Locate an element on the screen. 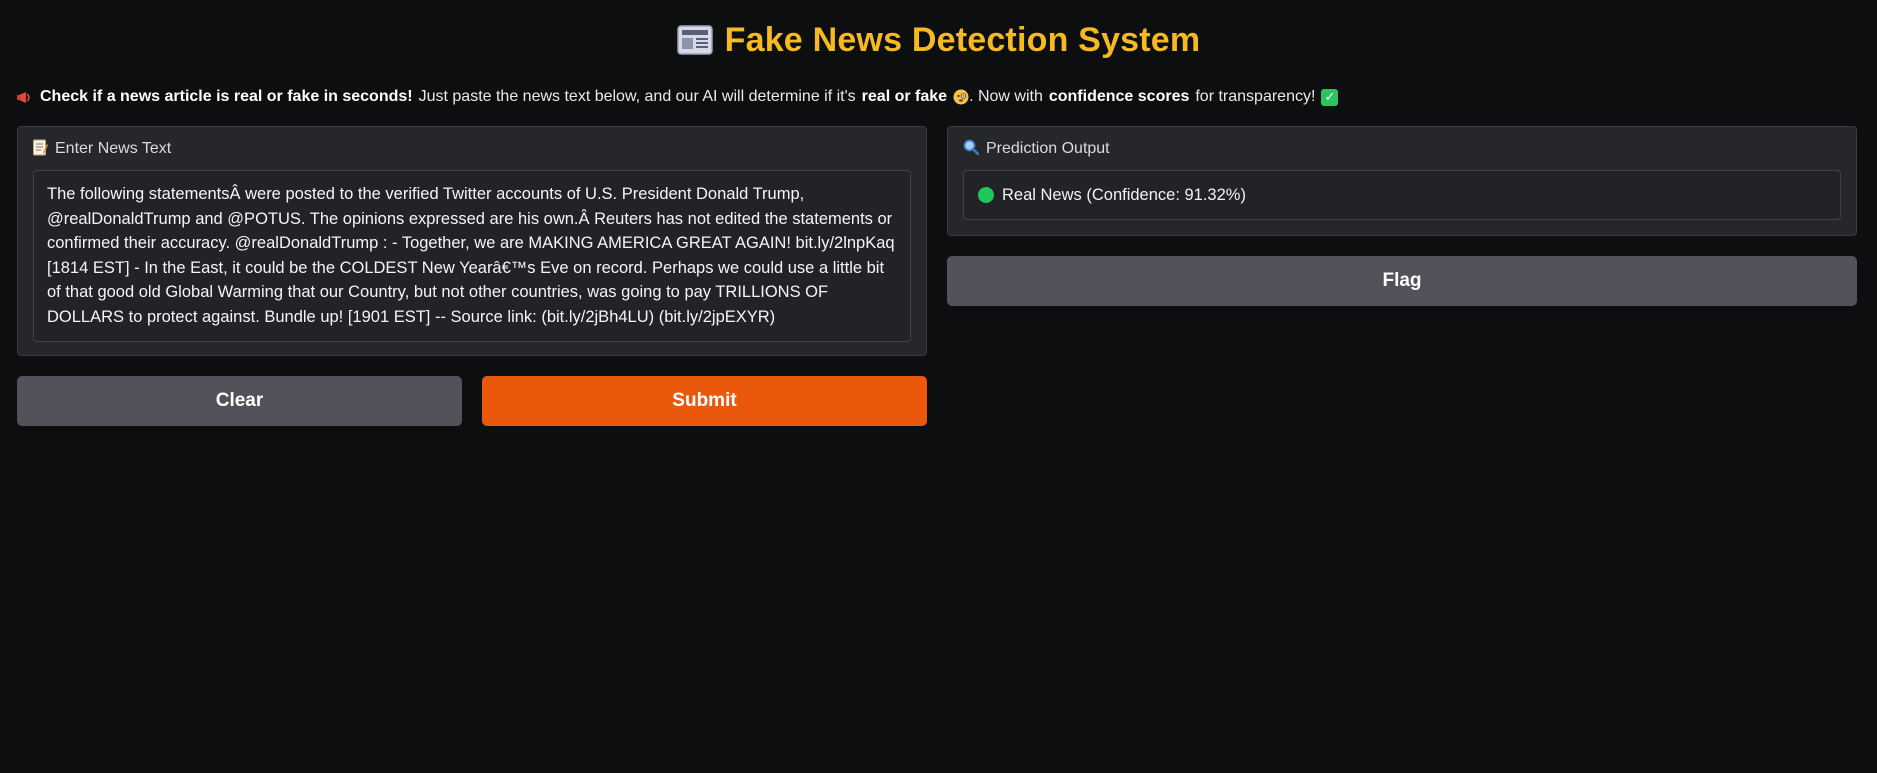 The image size is (1877, 773). submit-button: Submit is located at coordinates (704, 401).